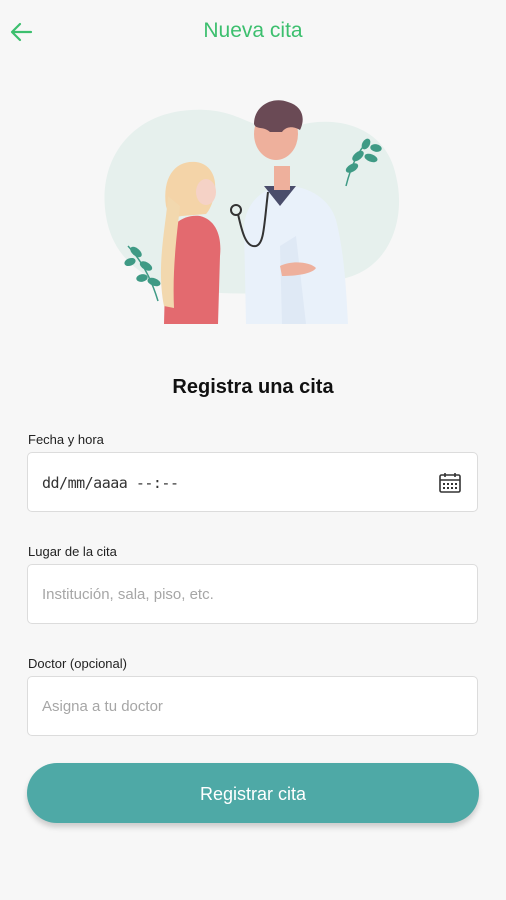 The image size is (506, 900). I want to click on app-header: Nueva cita, so click(253, 32).